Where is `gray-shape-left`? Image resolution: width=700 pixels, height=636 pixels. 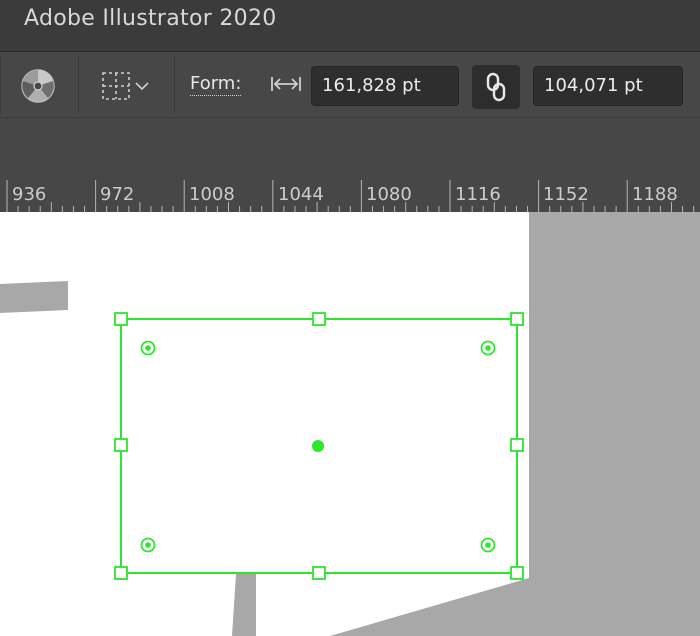 gray-shape-left is located at coordinates (34, 297).